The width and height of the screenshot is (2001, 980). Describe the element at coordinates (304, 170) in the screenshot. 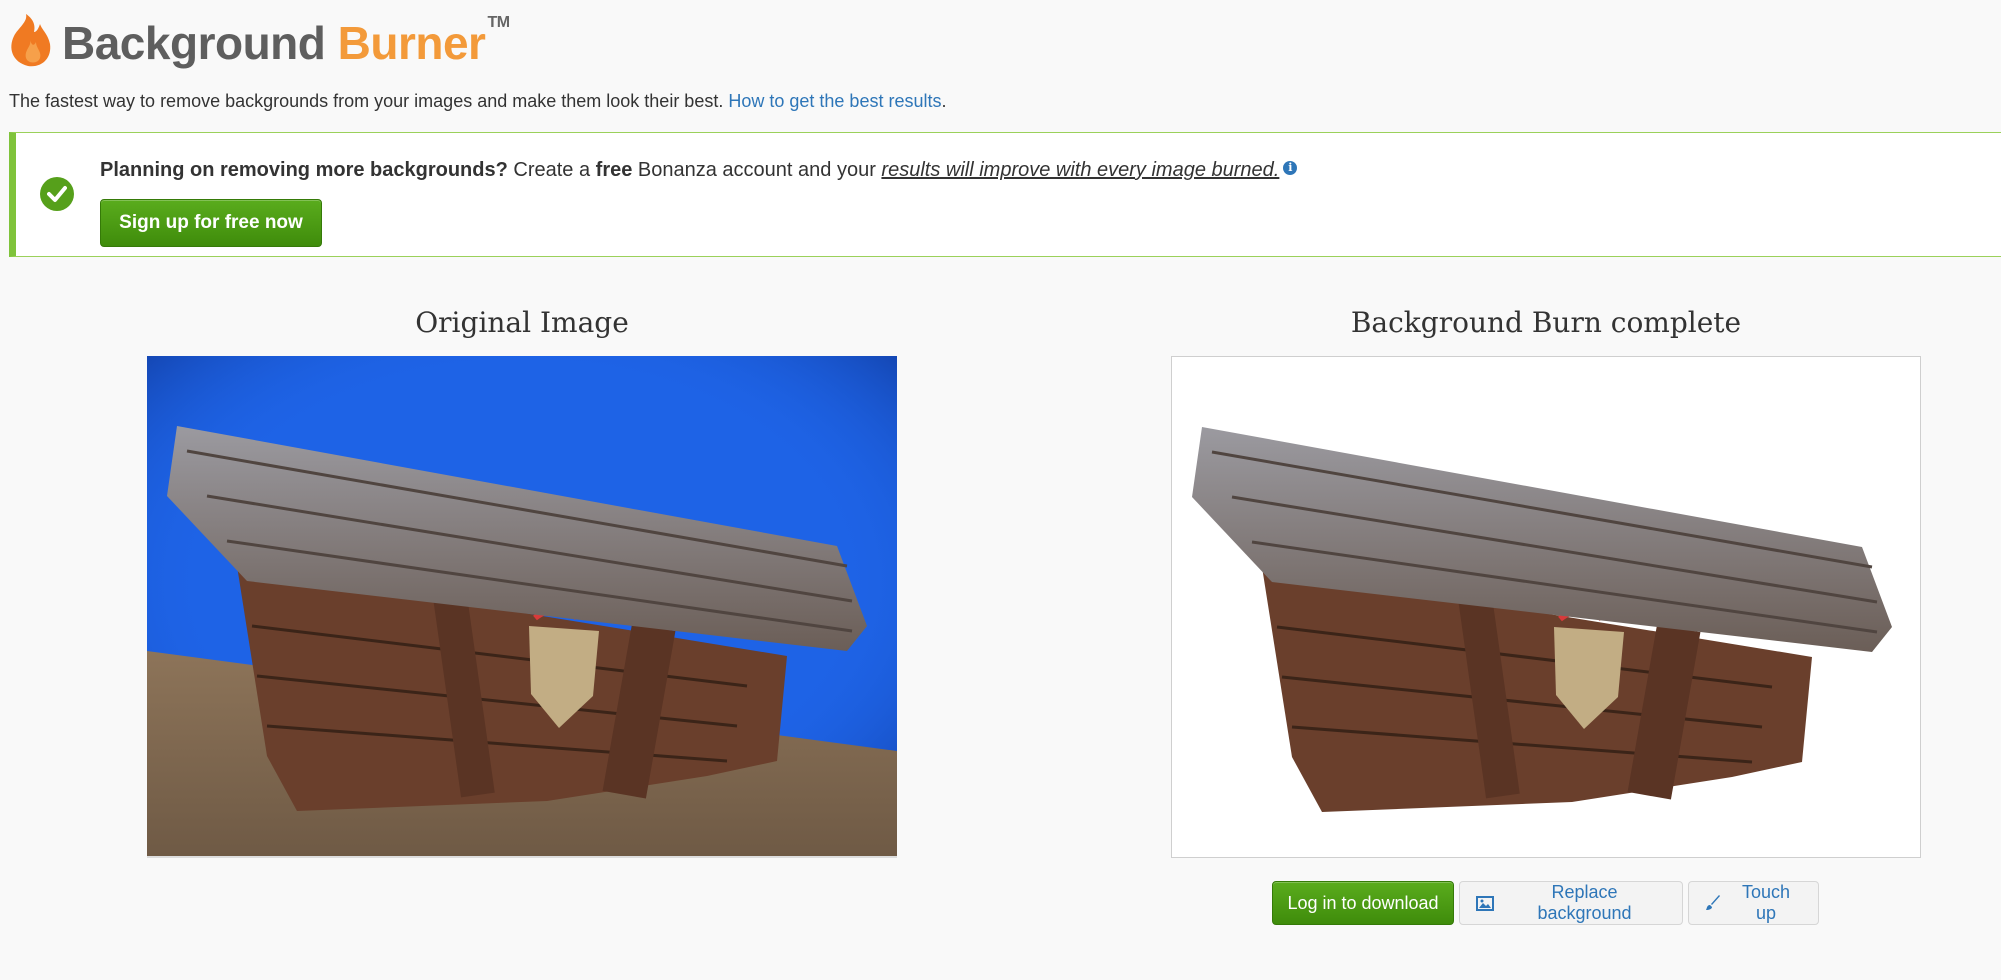

I see `banner-lead: Planning on removing more backgrounds?` at that location.